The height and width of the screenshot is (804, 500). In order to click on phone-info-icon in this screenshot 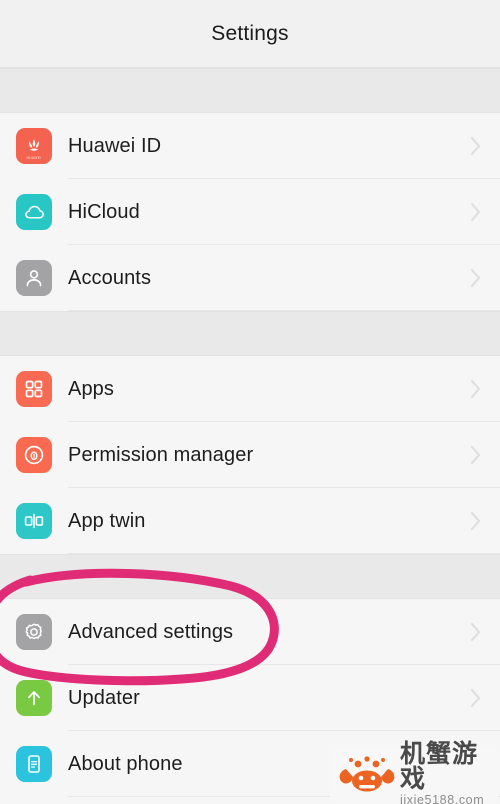, I will do `click(34, 764)`.